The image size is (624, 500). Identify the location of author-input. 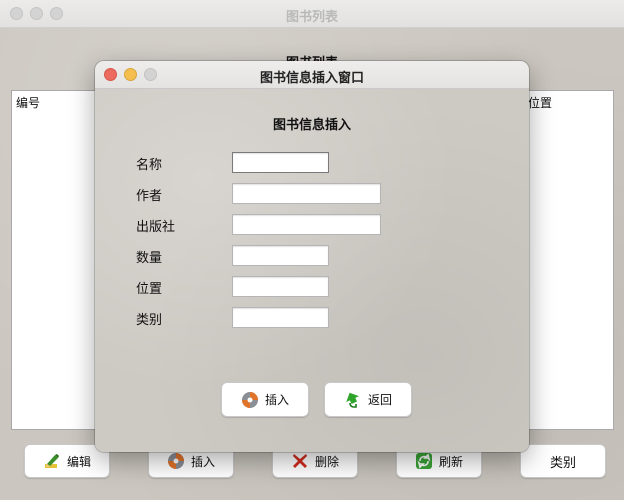
(306, 193).